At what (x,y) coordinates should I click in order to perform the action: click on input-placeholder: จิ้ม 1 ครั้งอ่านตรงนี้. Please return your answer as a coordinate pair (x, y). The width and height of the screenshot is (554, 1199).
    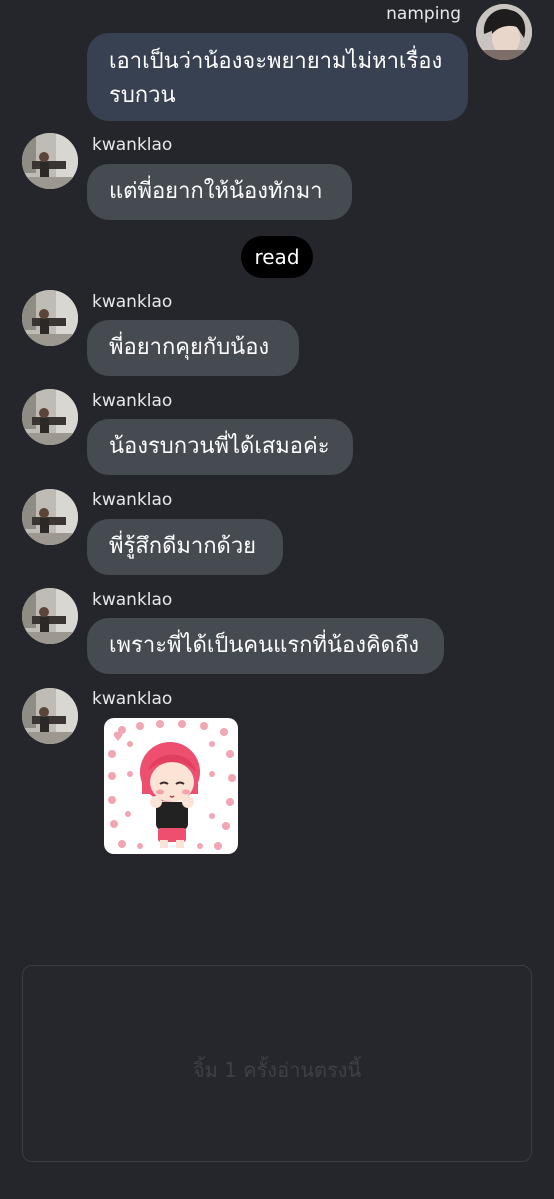
    Looking at the image, I should click on (277, 1070).